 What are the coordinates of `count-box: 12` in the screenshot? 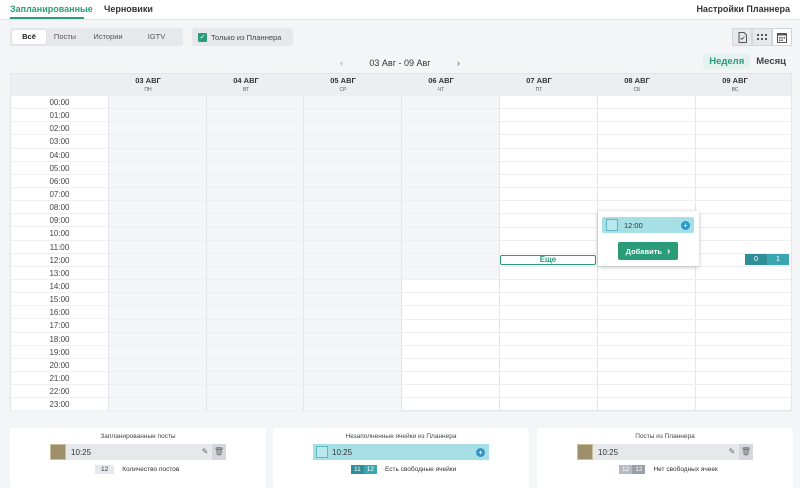 It's located at (105, 469).